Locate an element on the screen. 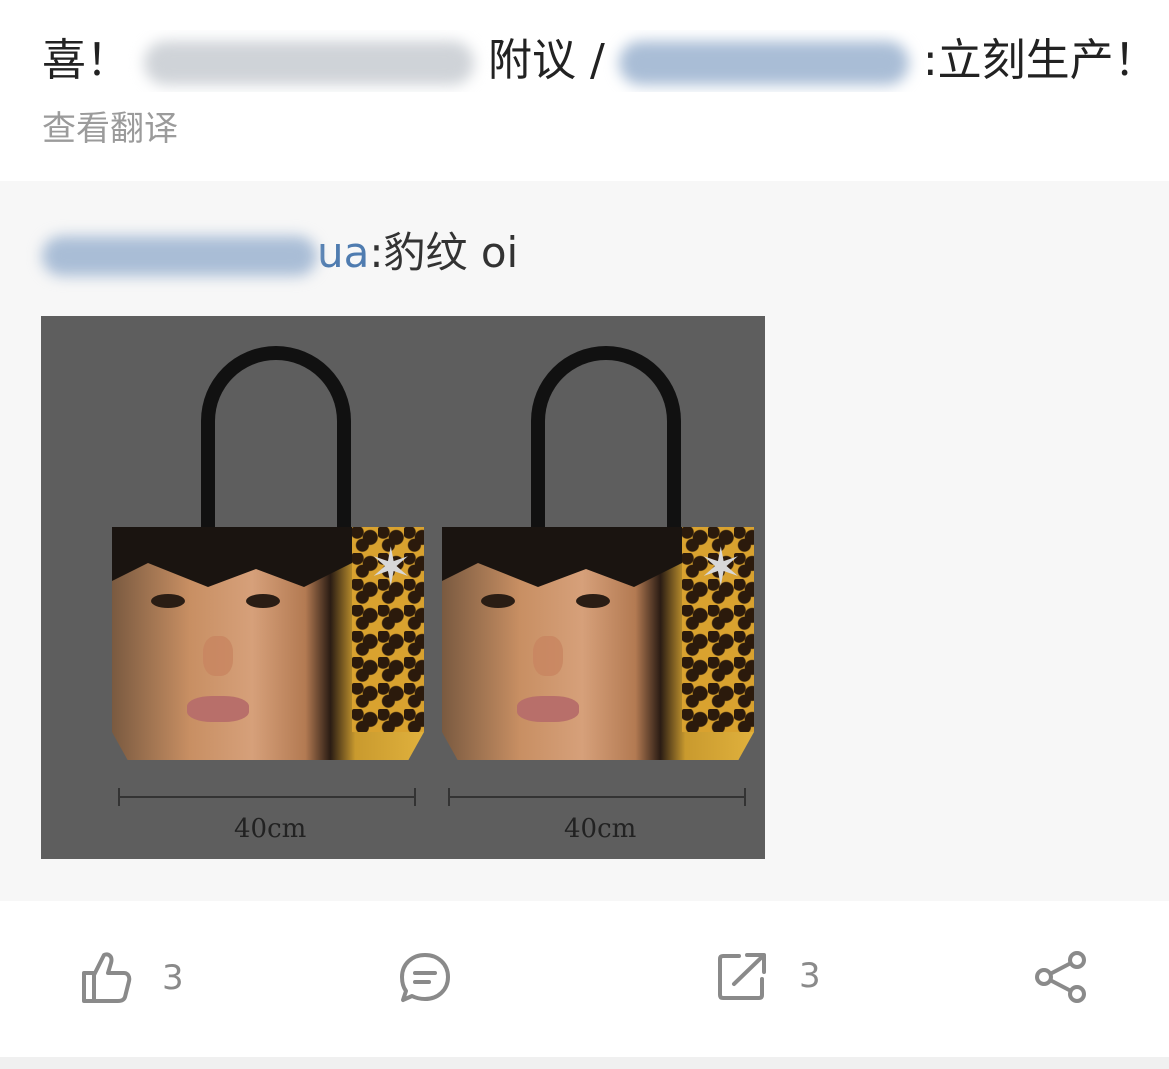 This screenshot has height=1069, width=1169. like-button: 3 is located at coordinates (132, 978).